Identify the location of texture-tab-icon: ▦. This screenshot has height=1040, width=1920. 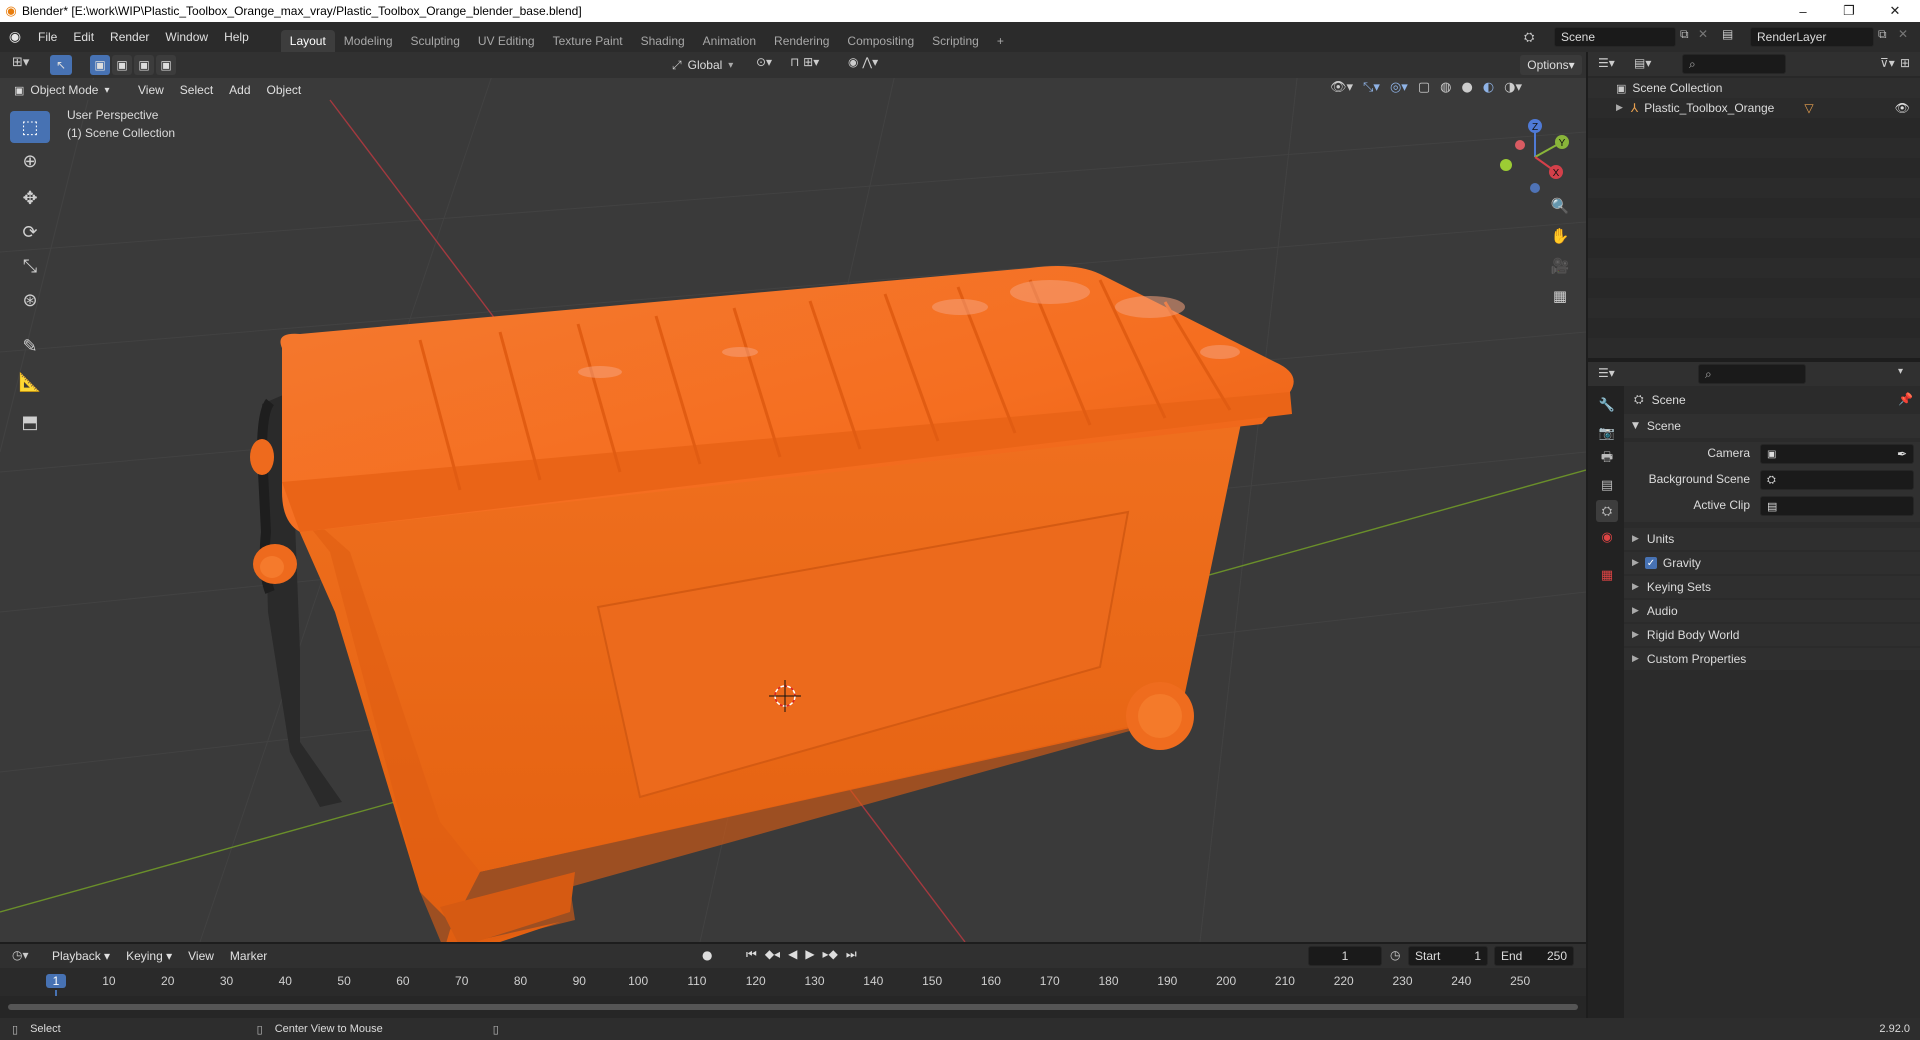
(1607, 575).